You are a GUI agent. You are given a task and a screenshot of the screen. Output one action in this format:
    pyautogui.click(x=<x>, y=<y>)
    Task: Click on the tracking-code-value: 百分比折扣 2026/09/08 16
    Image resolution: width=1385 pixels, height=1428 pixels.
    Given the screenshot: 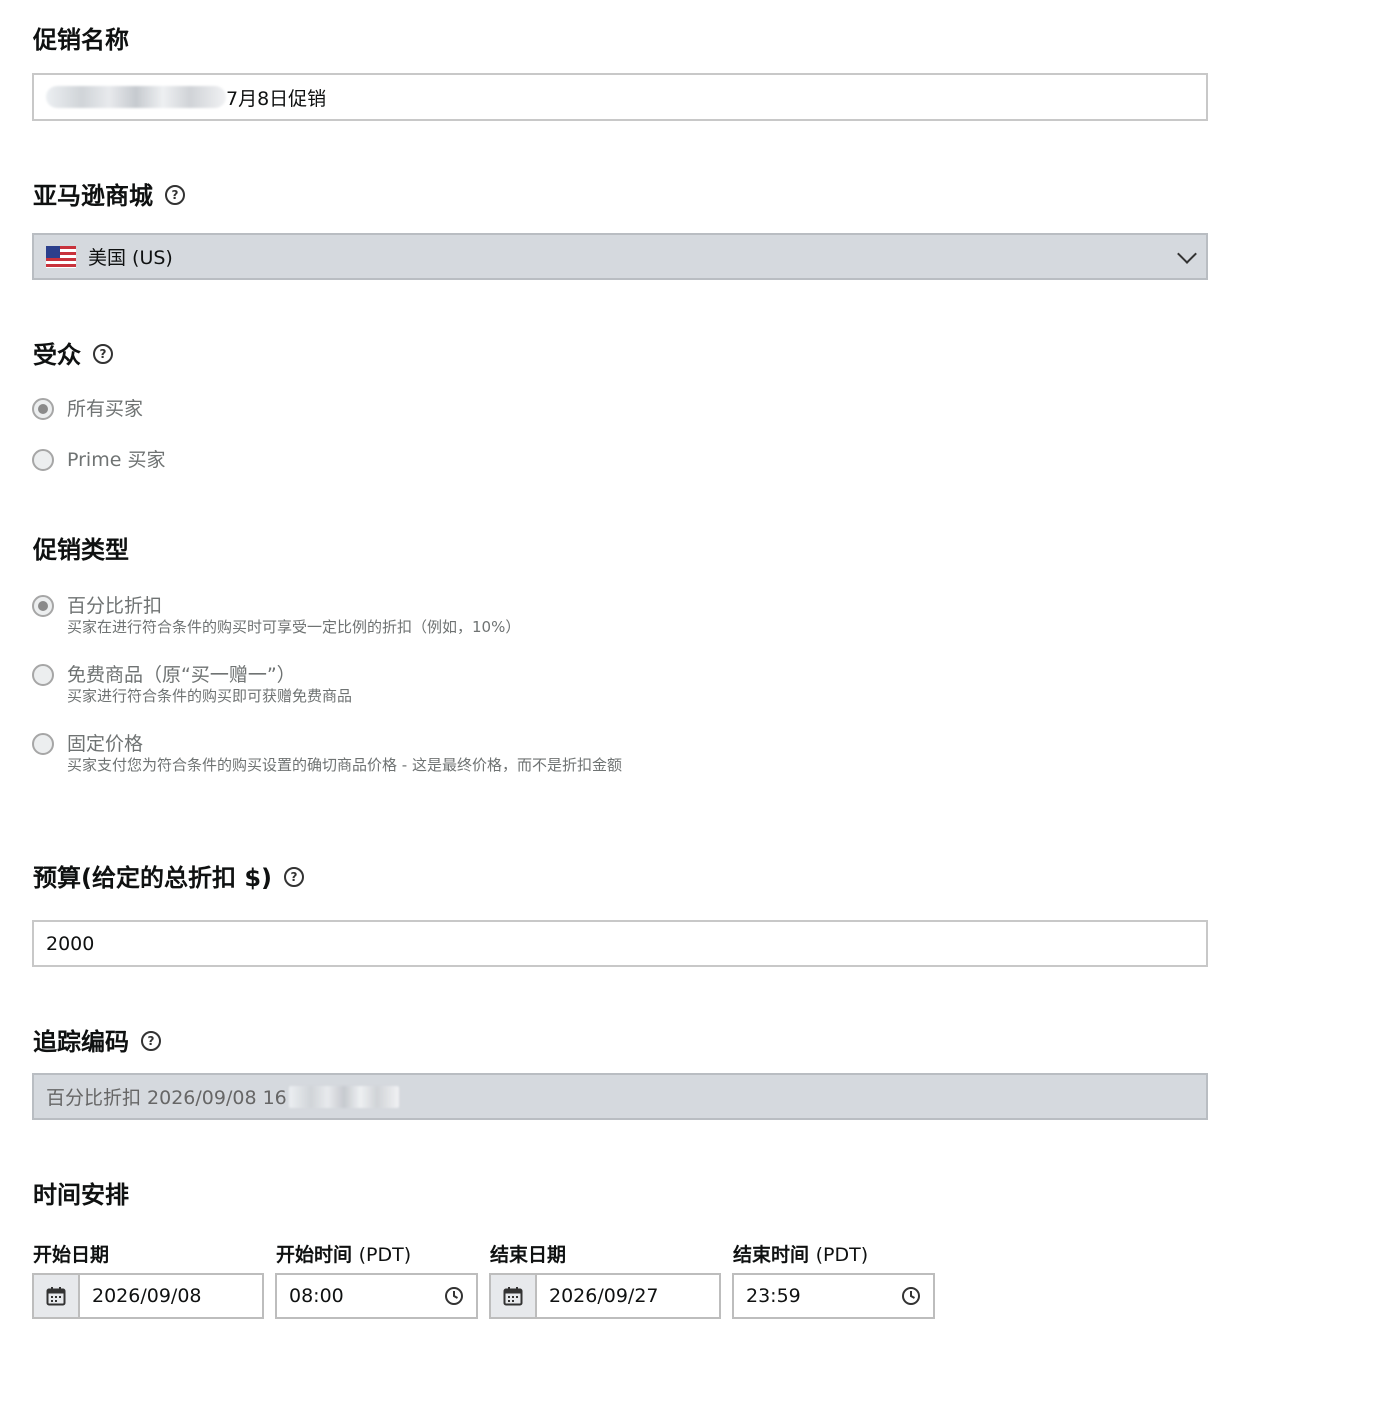 What is the action you would take?
    pyautogui.click(x=166, y=1098)
    